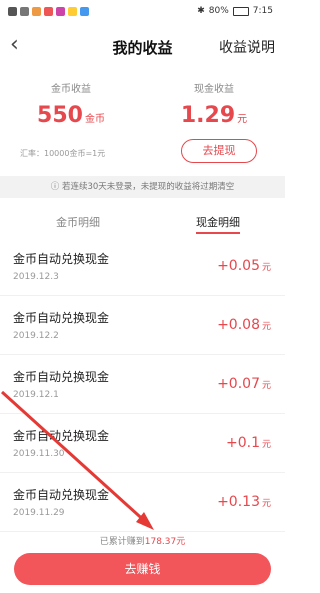 The image size is (320, 593). What do you see at coordinates (142, 502) in the screenshot?
I see `list-item: 金币自动兑换现金 2019.11.29 +0.13 元` at bounding box center [142, 502].